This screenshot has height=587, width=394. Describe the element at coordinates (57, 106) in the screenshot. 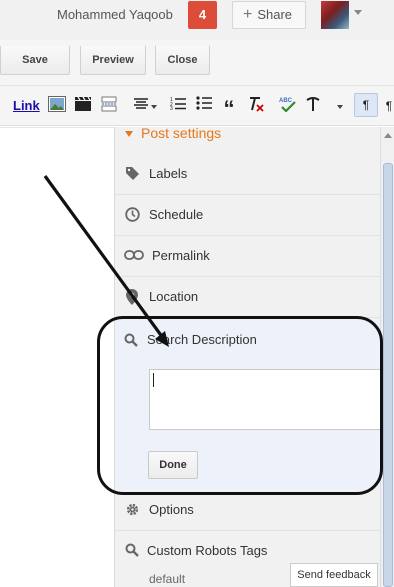

I see `image-icon` at that location.